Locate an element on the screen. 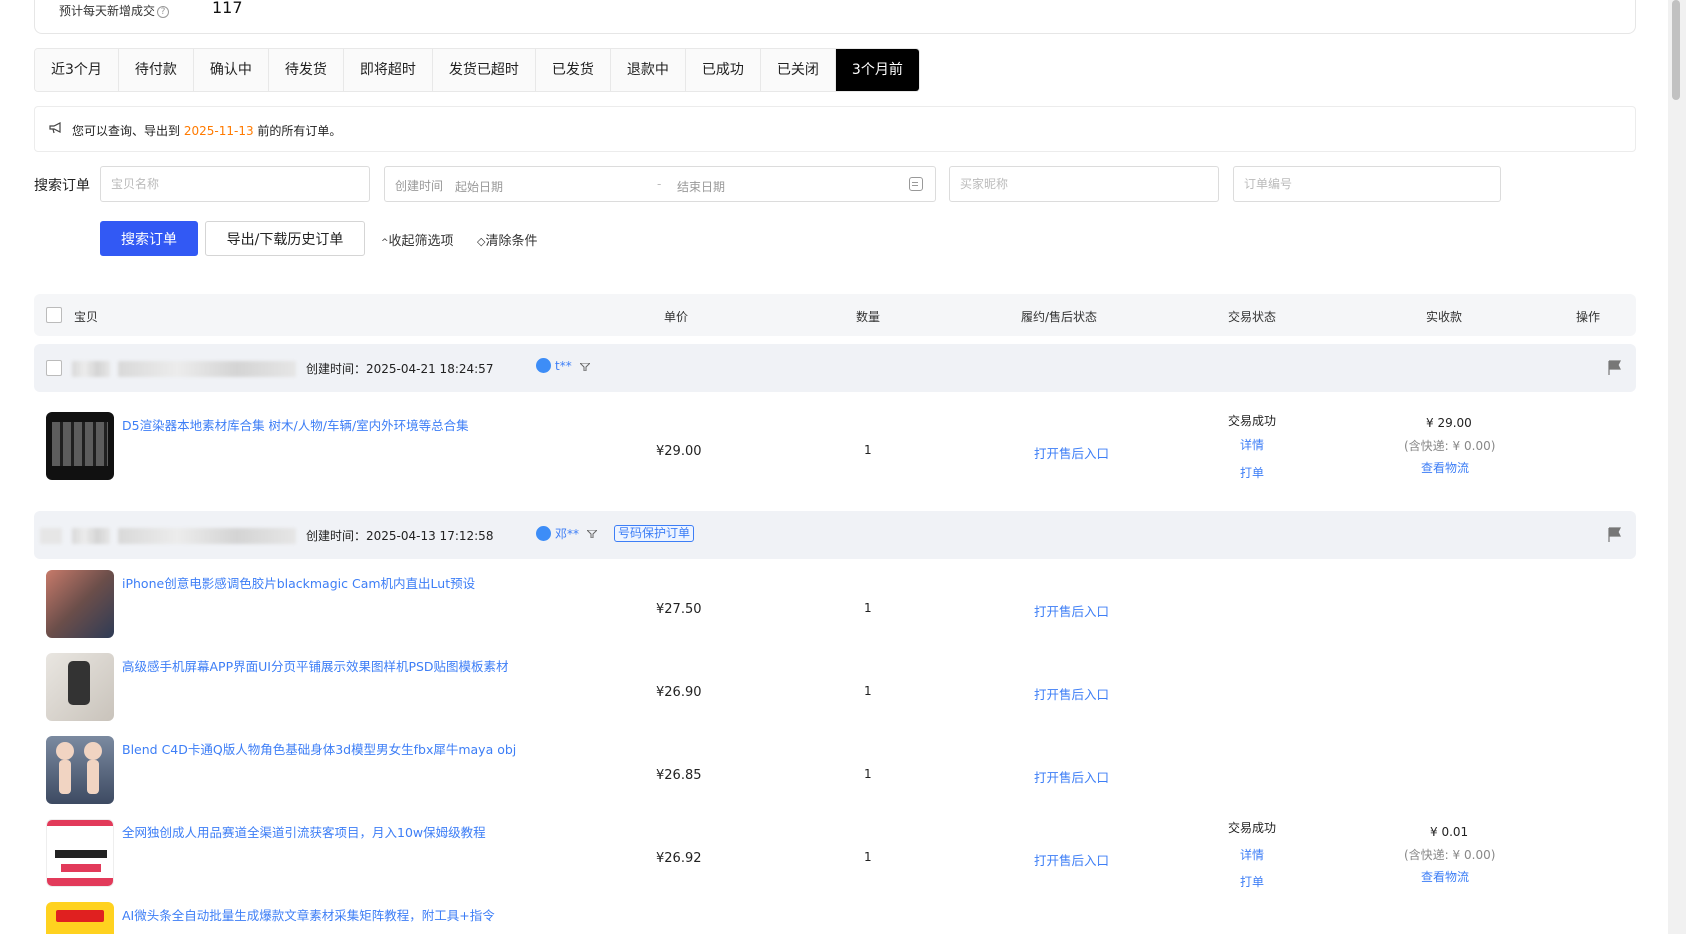 This screenshot has width=1686, height=934. export-history-button: 导出/下载历史订单 is located at coordinates (285, 238).